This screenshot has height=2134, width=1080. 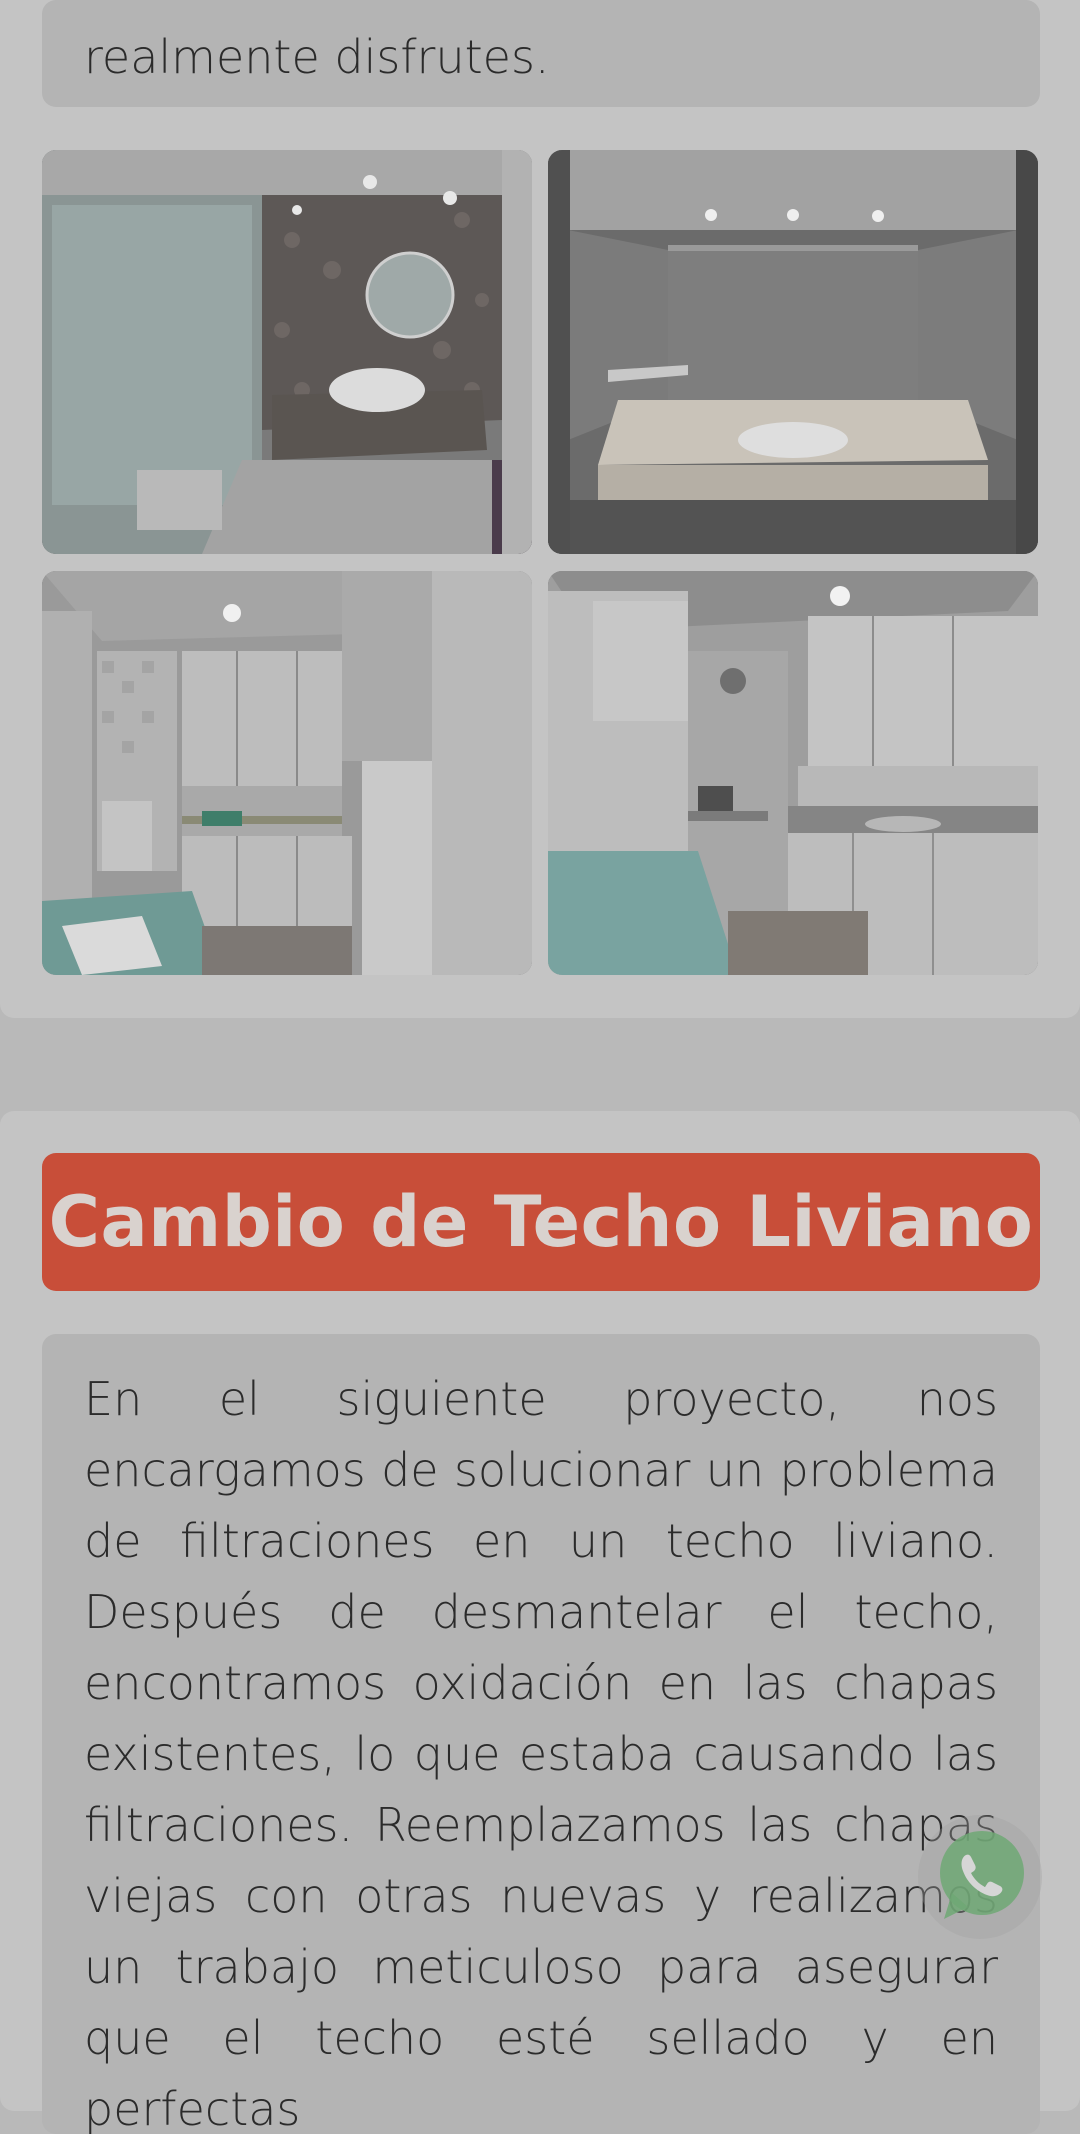 I want to click on whatsapp-button, so click(x=980, y=1877).